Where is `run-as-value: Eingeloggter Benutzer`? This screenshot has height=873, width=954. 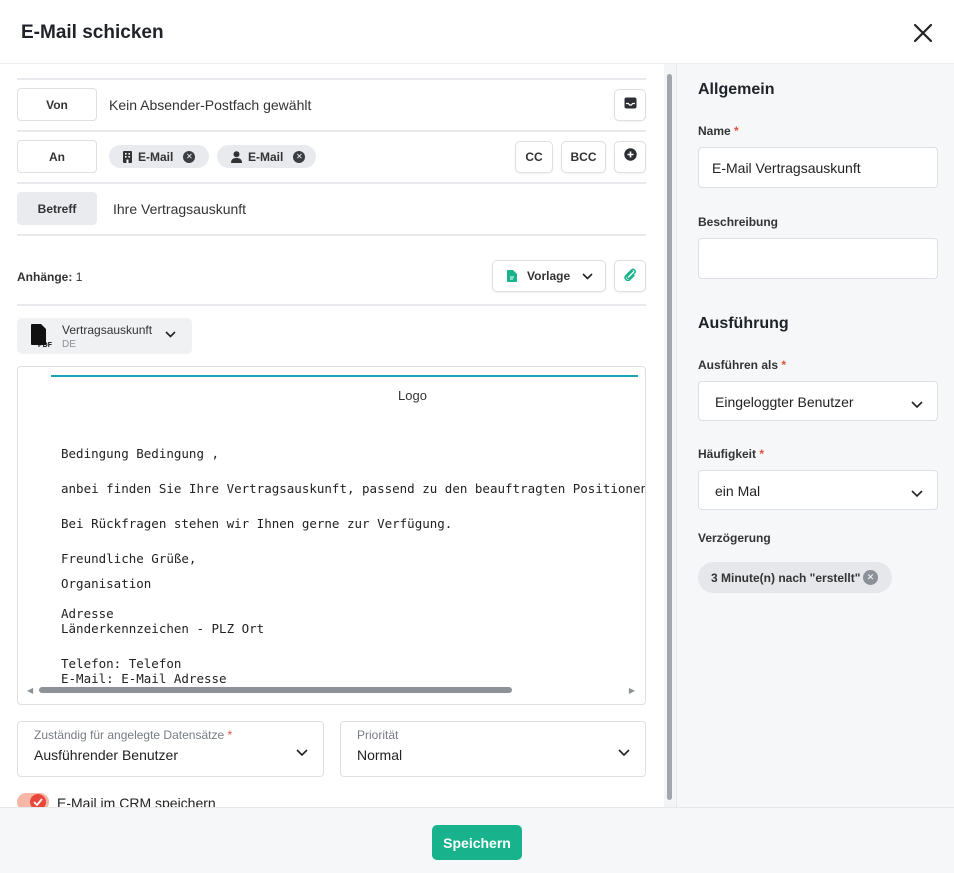
run-as-value: Eingeloggter Benutzer is located at coordinates (784, 402).